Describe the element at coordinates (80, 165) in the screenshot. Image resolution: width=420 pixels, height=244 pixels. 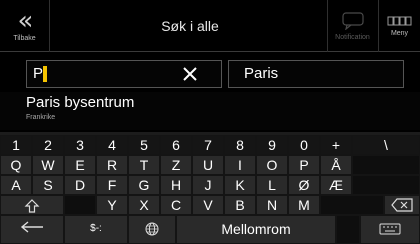
I see `key-e: E` at that location.